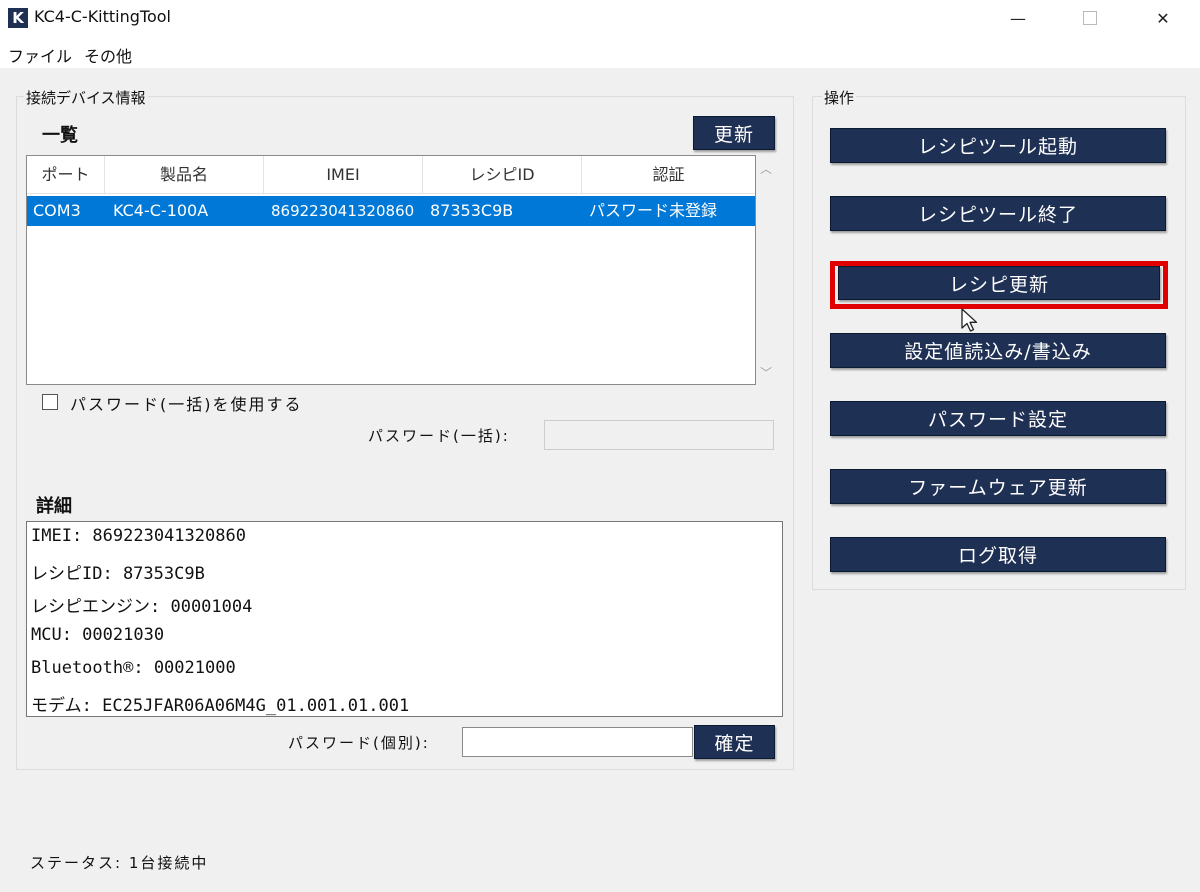 The width and height of the screenshot is (1200, 892). I want to click on column-header-port: ポート, so click(66, 175).